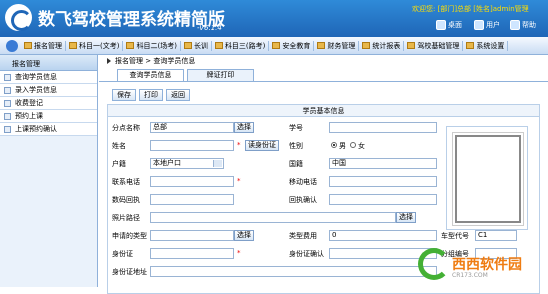 The image size is (548, 294). Describe the element at coordinates (48, 129) in the screenshot. I see `sidebar-item-confirm: 上课预约确认` at that location.